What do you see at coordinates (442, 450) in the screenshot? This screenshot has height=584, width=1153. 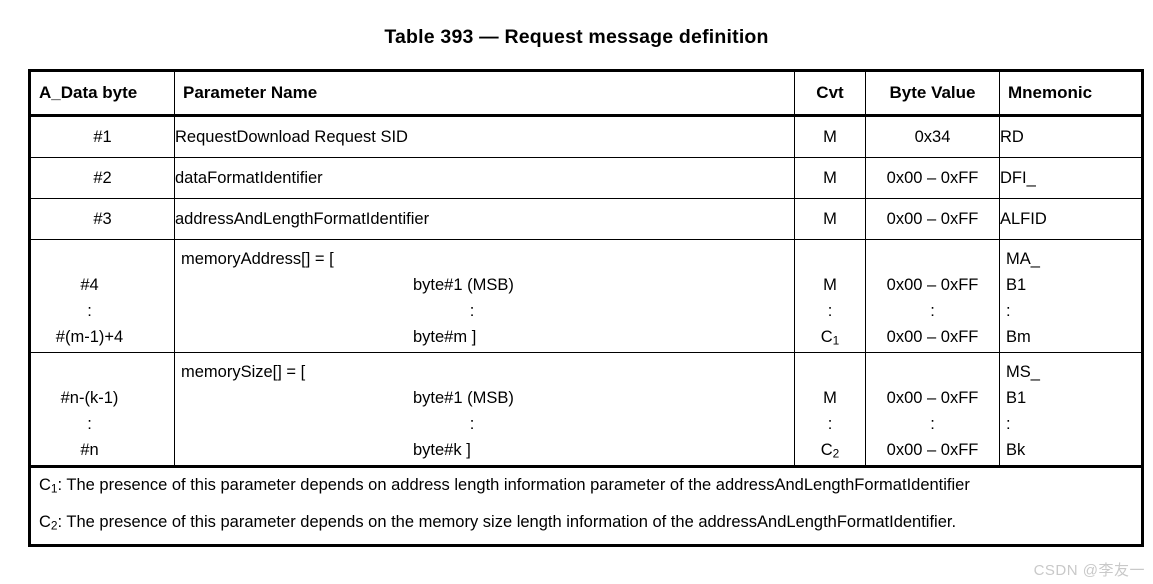 I see `param-array-line: byte#k ]` at bounding box center [442, 450].